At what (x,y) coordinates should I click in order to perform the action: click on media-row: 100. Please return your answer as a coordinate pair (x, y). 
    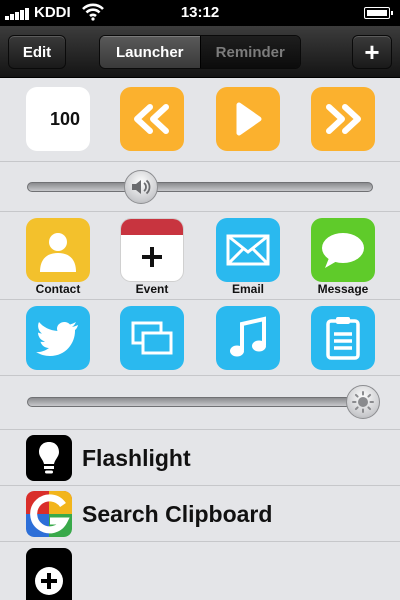
    Looking at the image, I should click on (200, 120).